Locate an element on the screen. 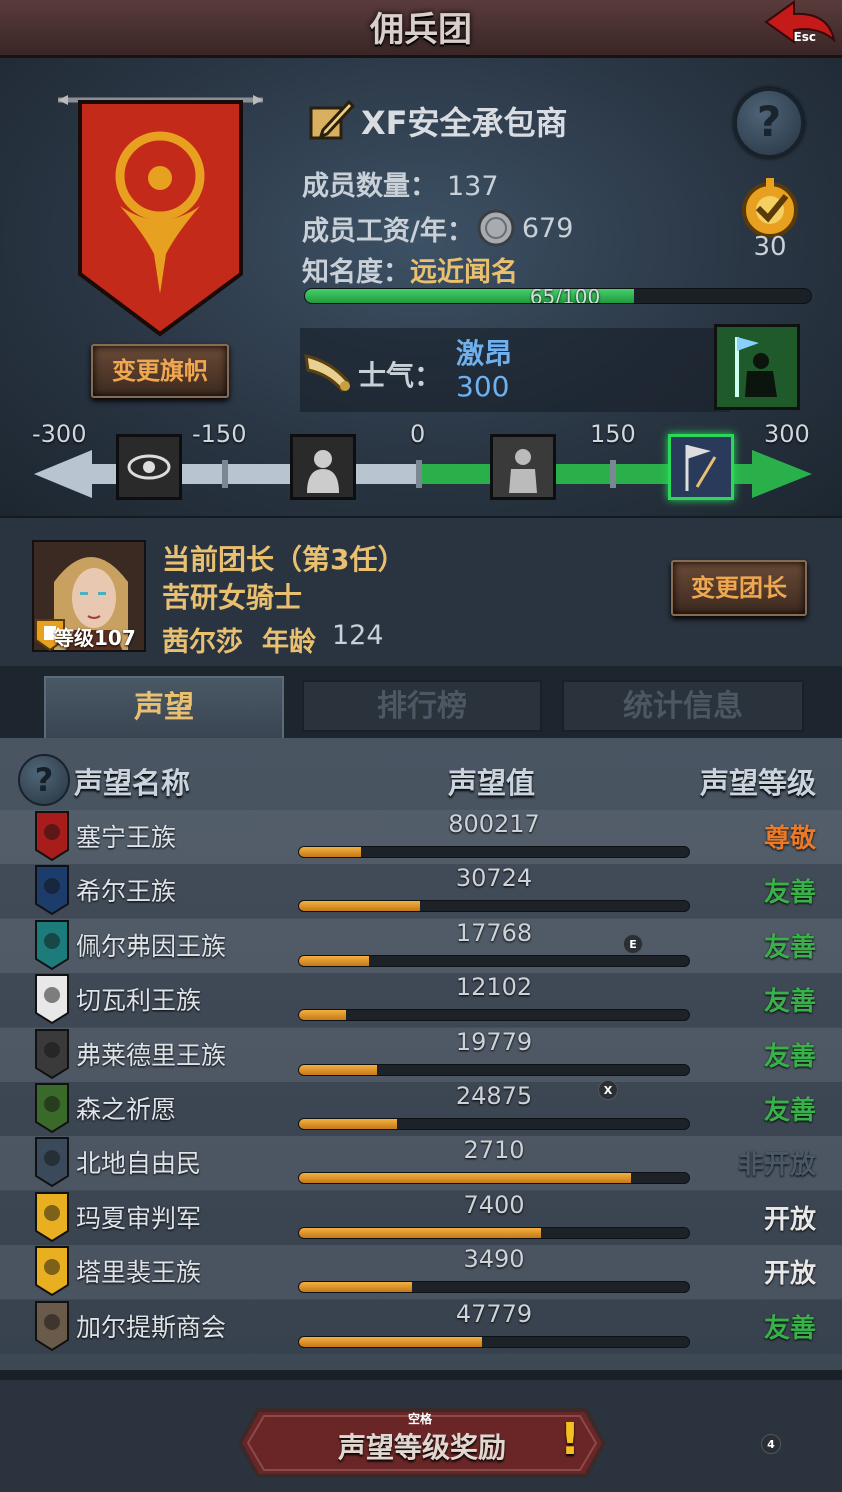 This screenshot has width=842, height=1492. help-button: ? is located at coordinates (769, 123).